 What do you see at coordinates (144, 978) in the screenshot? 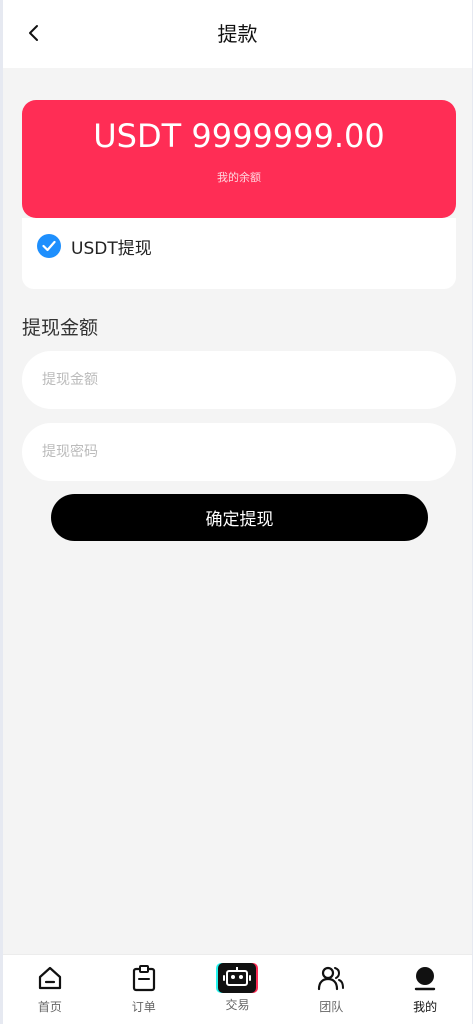
I see `clipboard-icon` at bounding box center [144, 978].